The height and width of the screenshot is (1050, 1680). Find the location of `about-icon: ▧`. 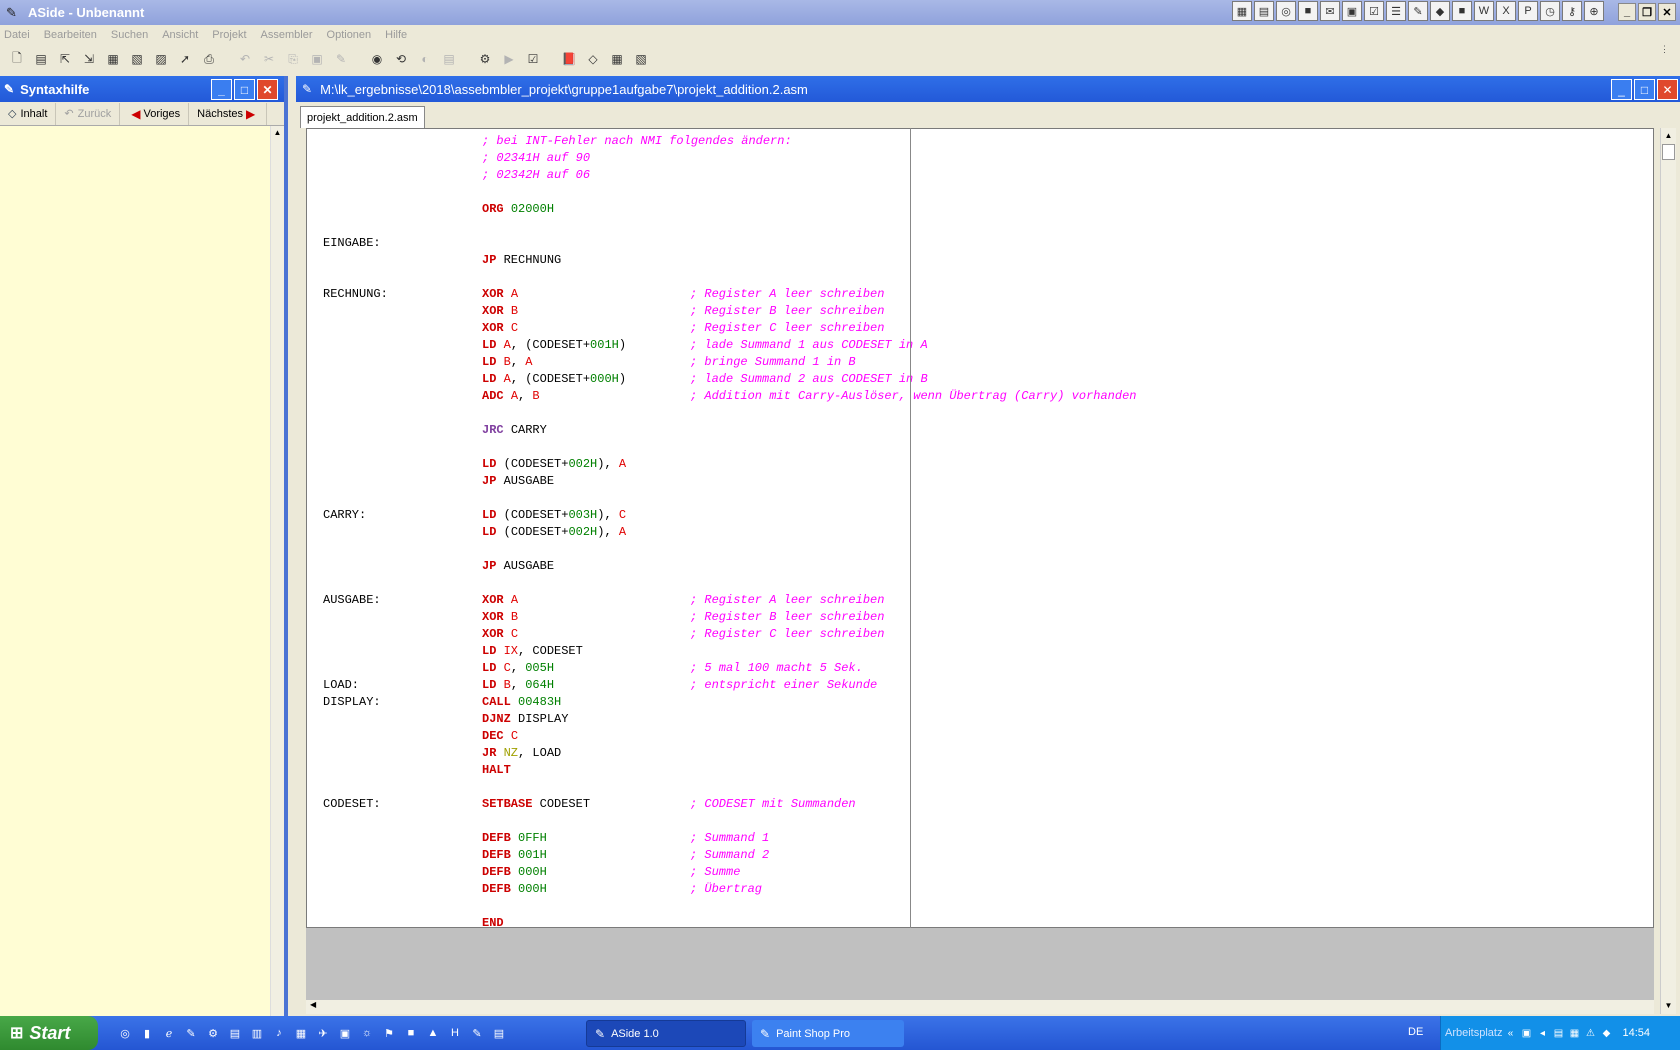

about-icon: ▧ is located at coordinates (641, 59).